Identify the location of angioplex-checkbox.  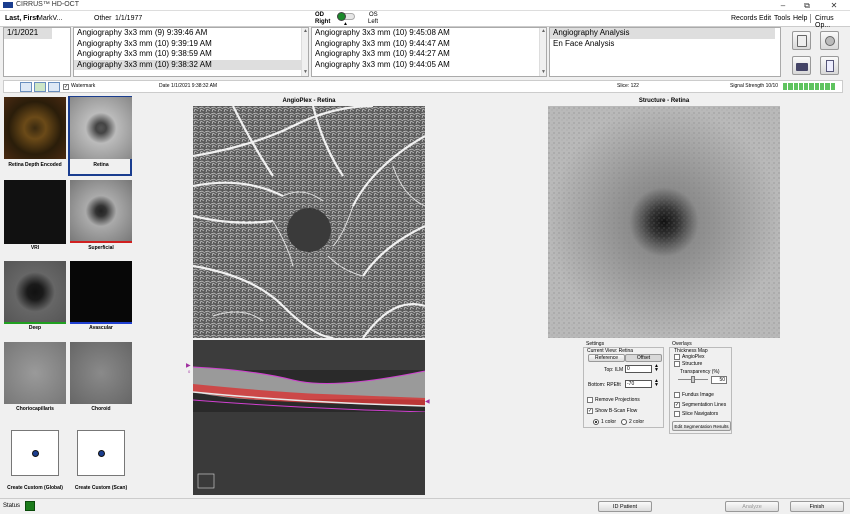
(677, 357).